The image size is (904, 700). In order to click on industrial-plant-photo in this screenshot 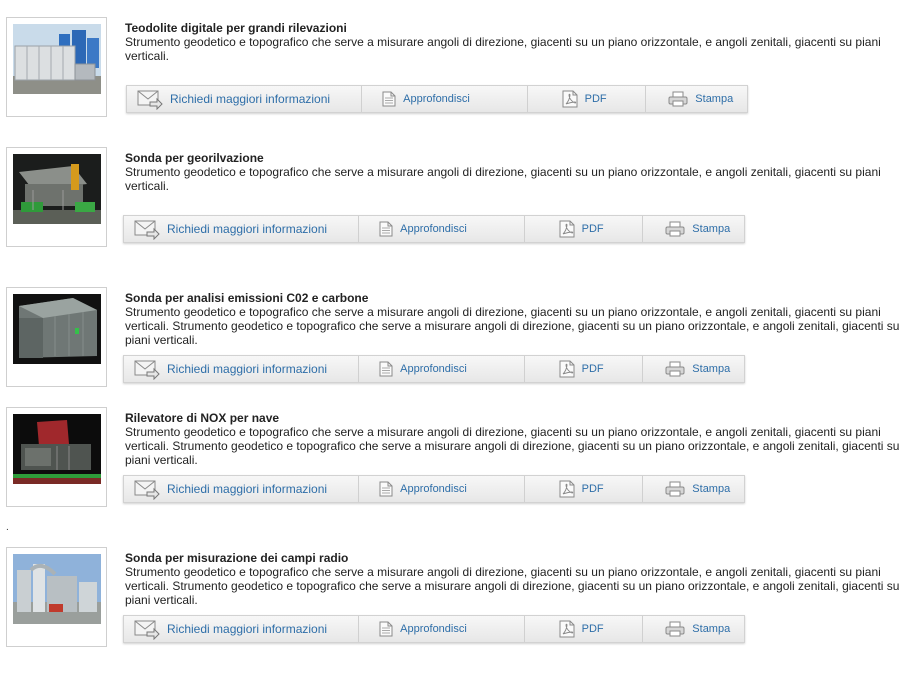, I will do `click(57, 589)`.